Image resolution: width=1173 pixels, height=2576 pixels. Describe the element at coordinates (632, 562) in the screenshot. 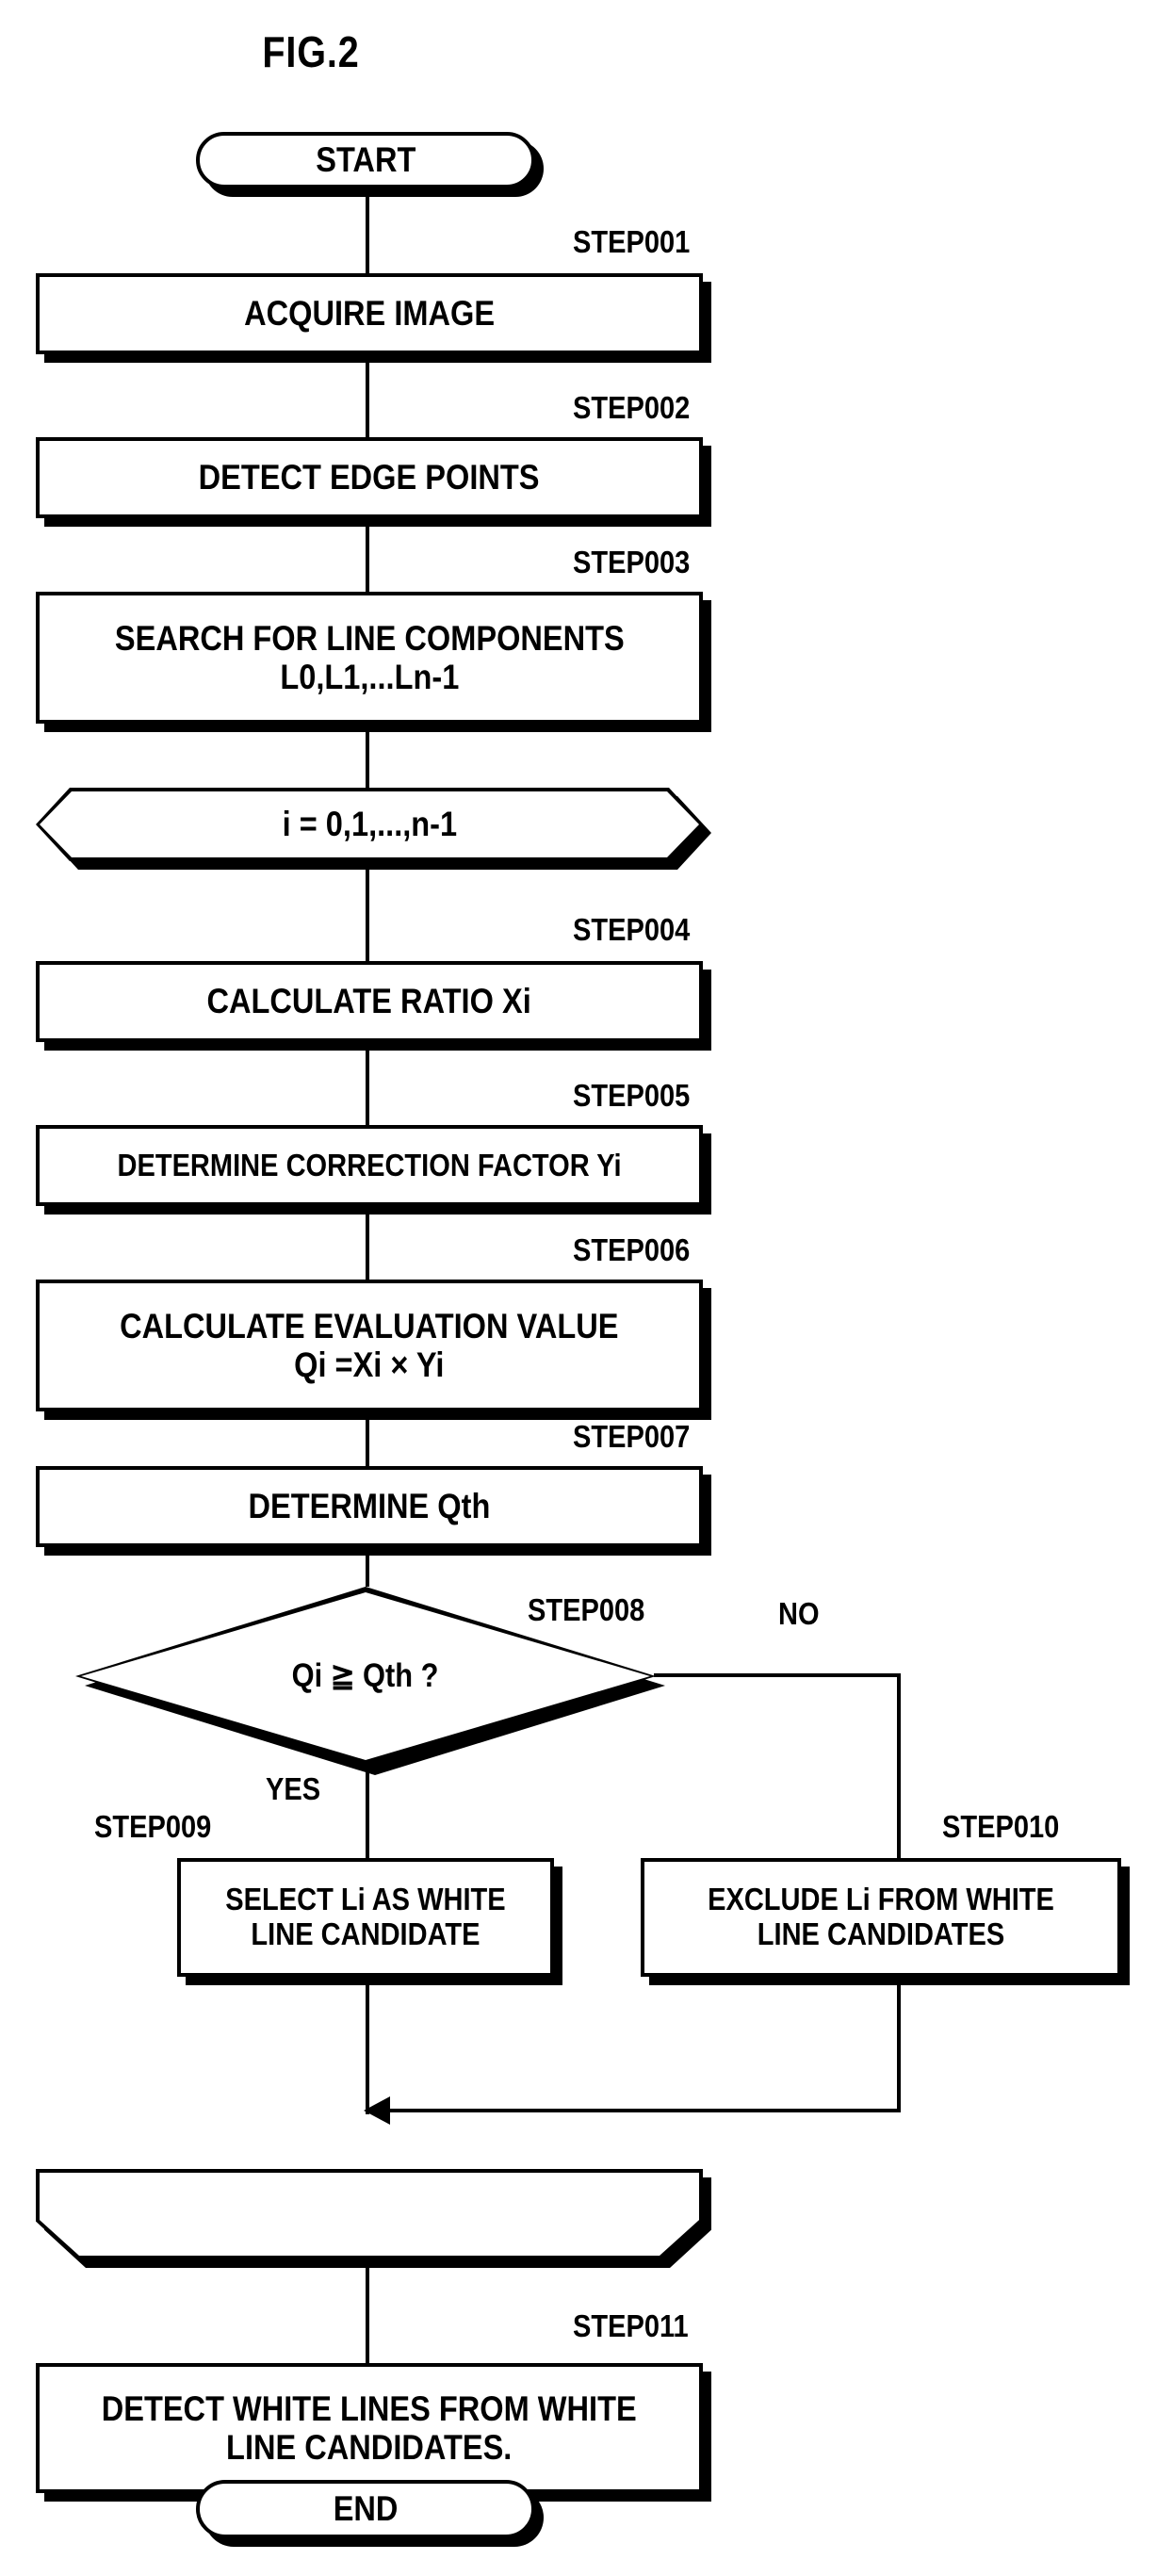

I see `step-tag-step003: STEP003` at that location.